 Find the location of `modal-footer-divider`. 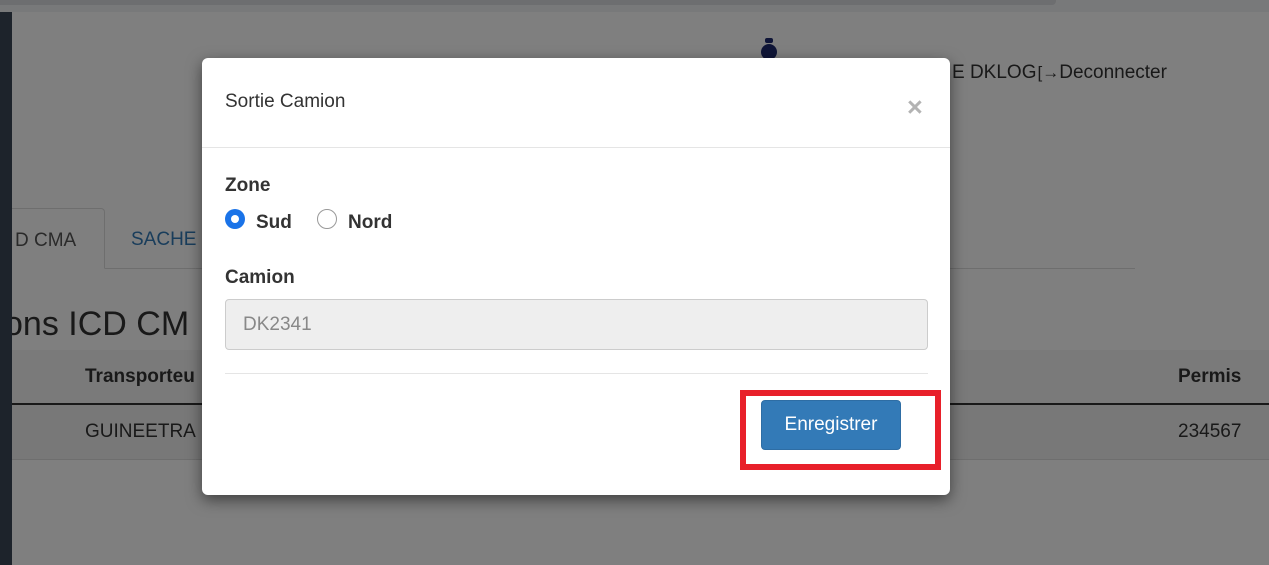

modal-footer-divider is located at coordinates (576, 373).